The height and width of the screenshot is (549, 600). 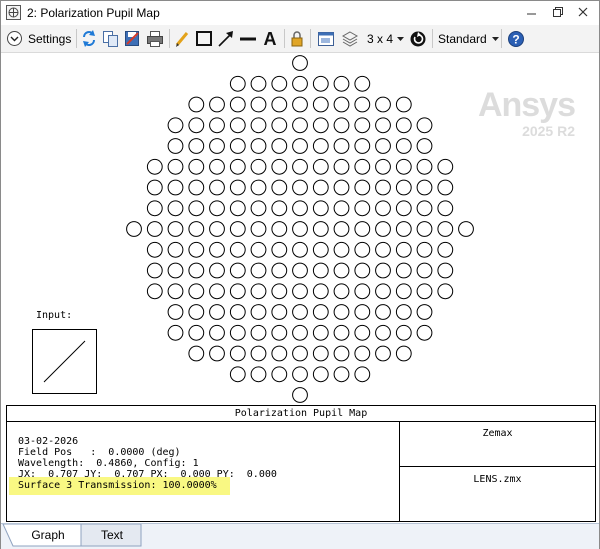 I want to click on footer-field: Field Pos : 0.0000 (deg), so click(x=99, y=452).